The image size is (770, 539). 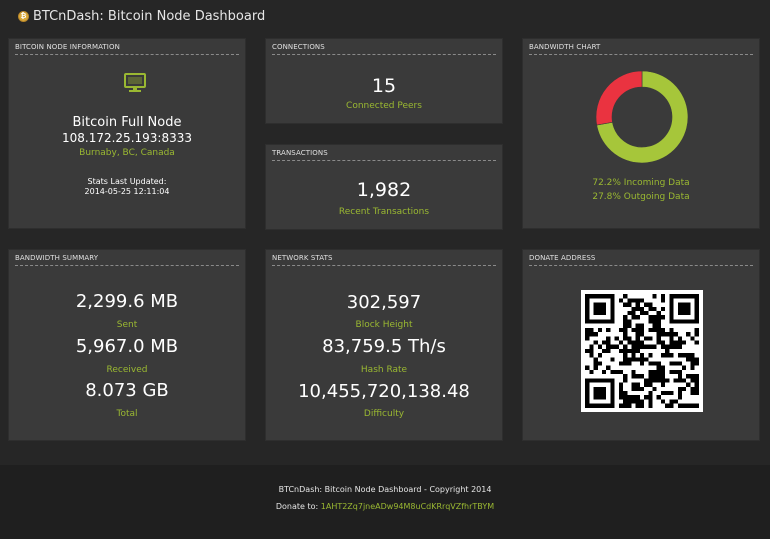 What do you see at coordinates (384, 302) in the screenshot?
I see `block-height-value: 302,597` at bounding box center [384, 302].